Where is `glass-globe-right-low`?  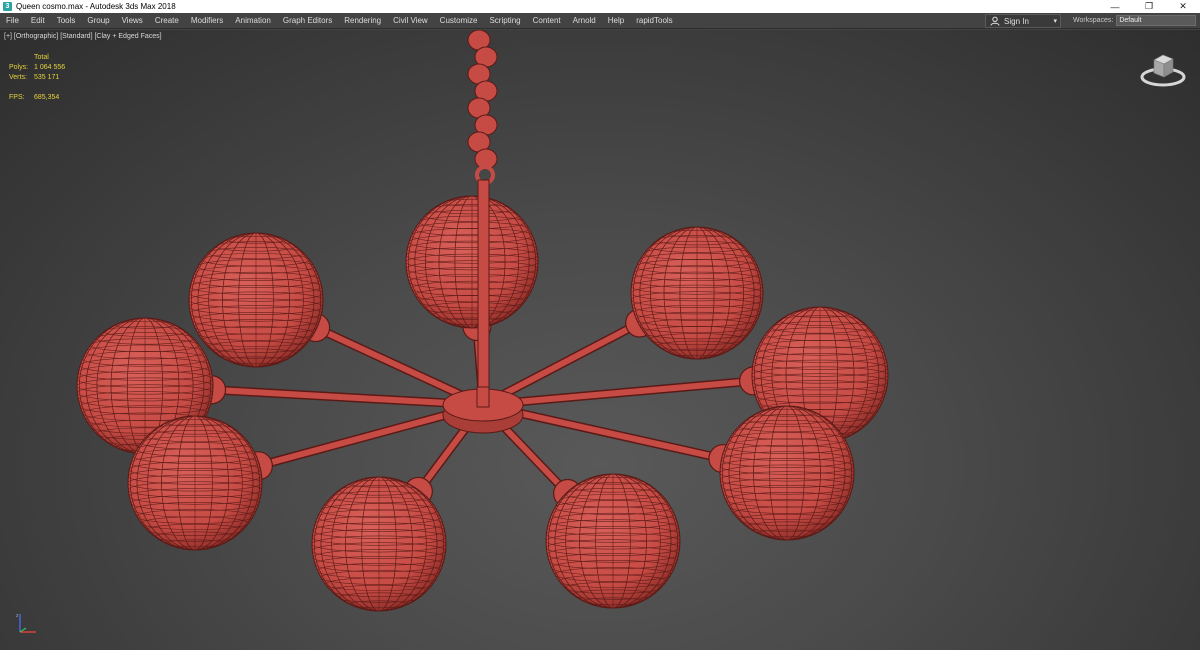 glass-globe-right-low is located at coordinates (787, 473).